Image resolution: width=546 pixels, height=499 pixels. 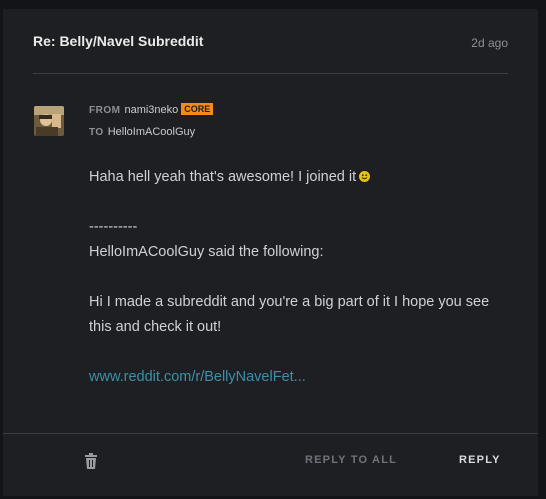 I want to click on message-meta: FROM nami3neko CORE TO HelloImACoolGuy, so click(x=151, y=124).